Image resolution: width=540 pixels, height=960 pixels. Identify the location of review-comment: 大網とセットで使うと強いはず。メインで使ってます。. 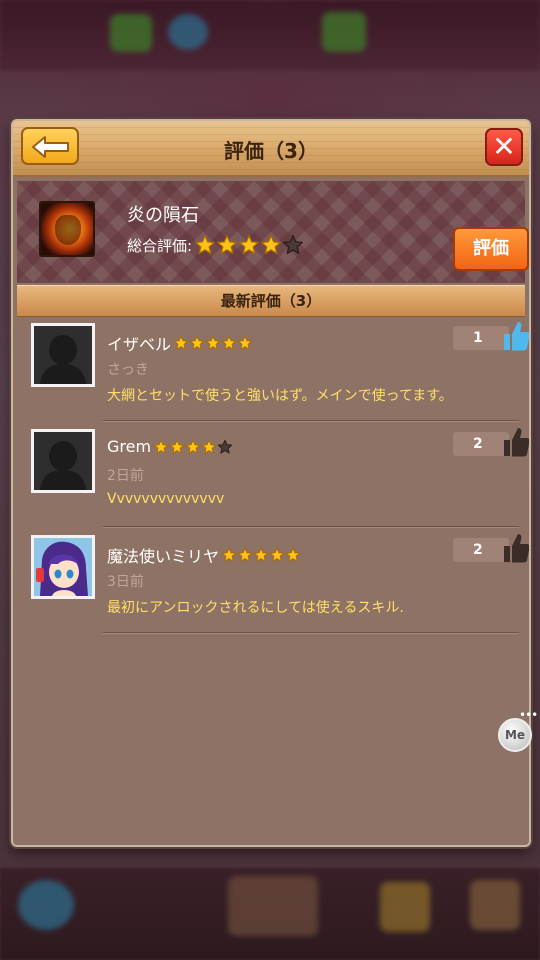
(280, 396).